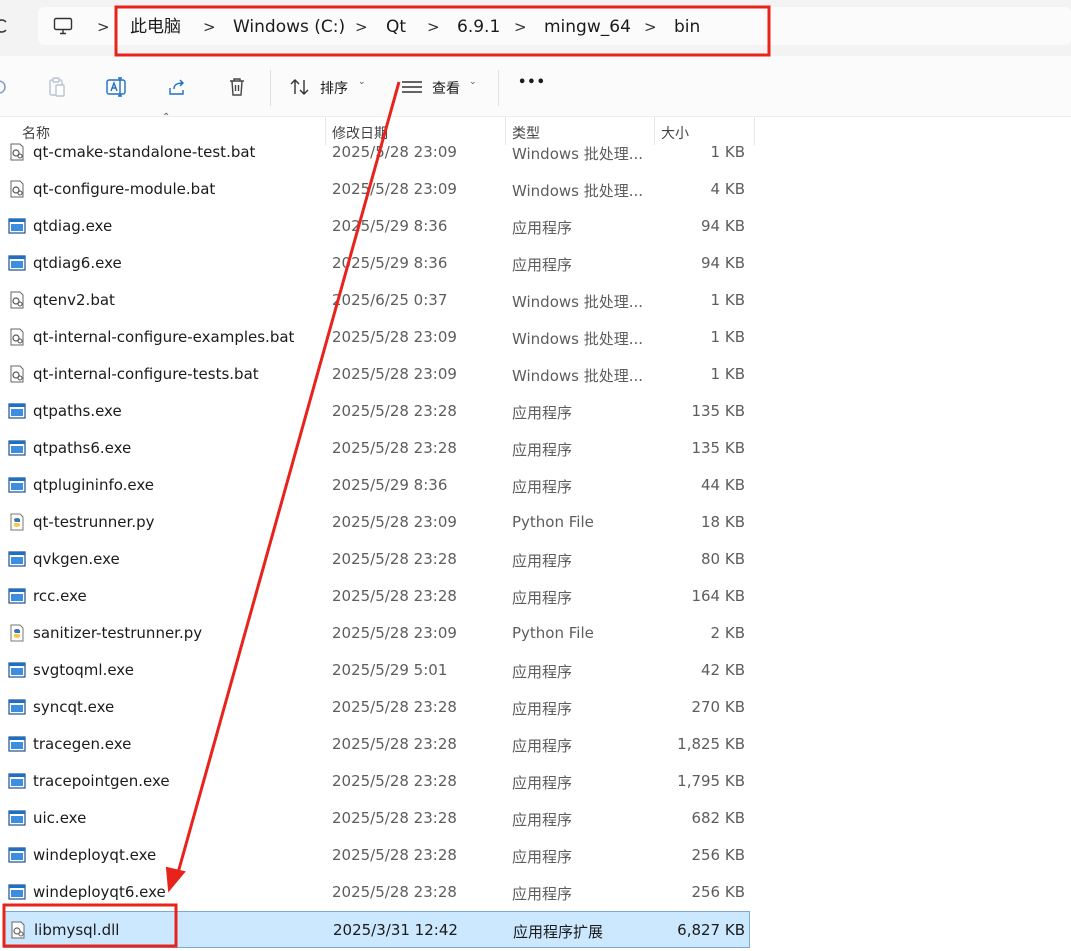  What do you see at coordinates (390, 670) in the screenshot?
I see `file-date: 2025/5/29 5:01` at bounding box center [390, 670].